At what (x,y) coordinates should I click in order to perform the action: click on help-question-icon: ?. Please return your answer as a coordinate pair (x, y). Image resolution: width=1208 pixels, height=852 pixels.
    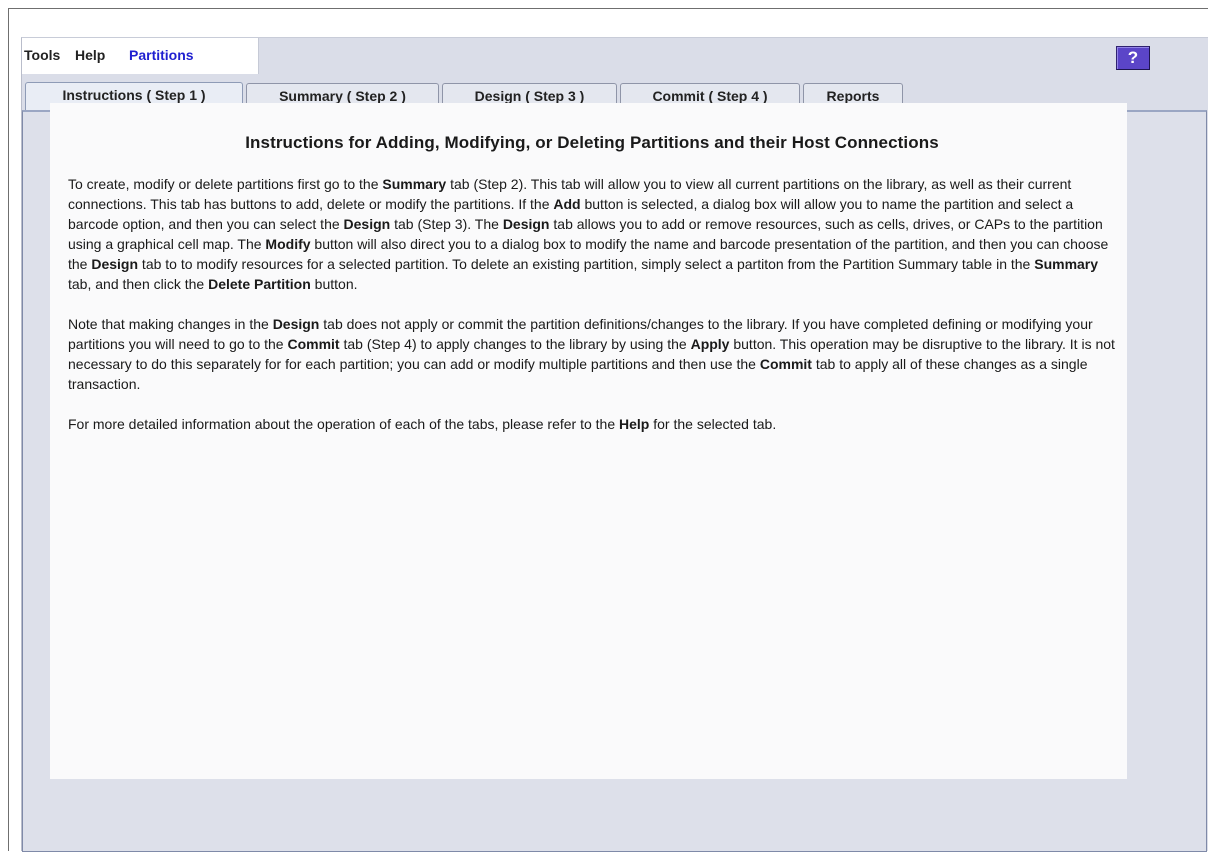
    Looking at the image, I should click on (1133, 57).